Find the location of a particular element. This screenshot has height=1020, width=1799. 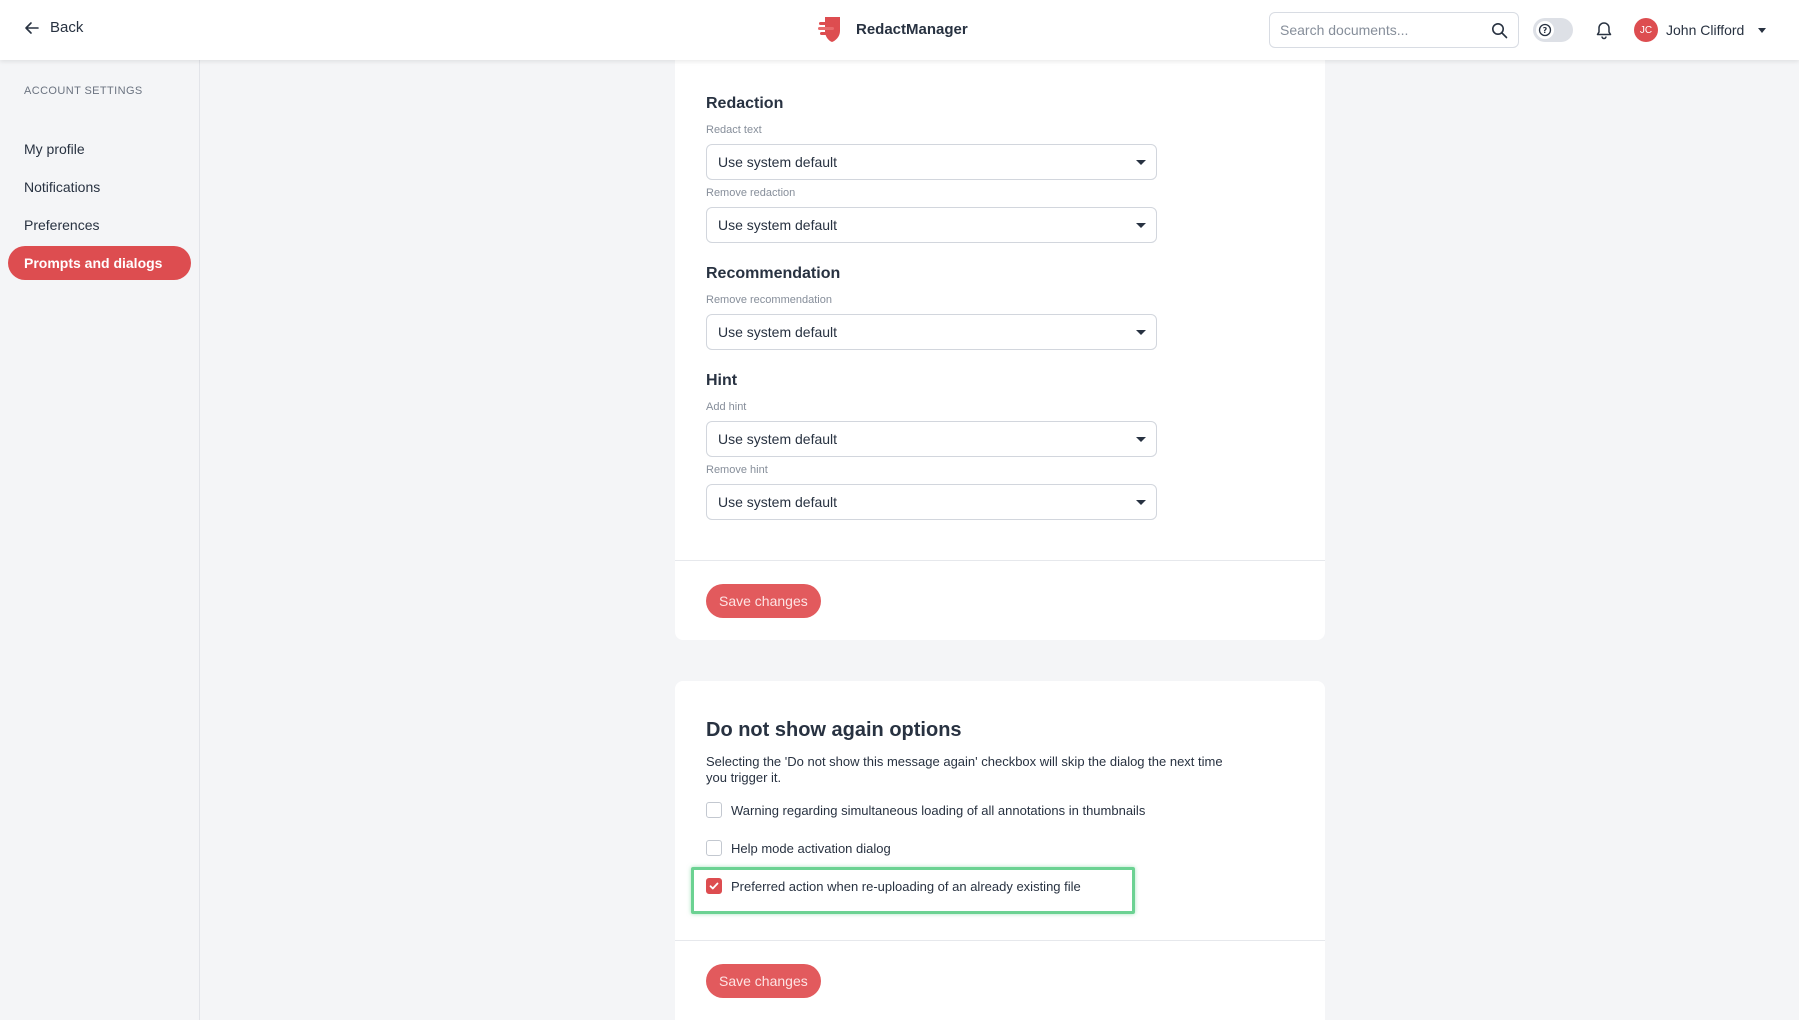

redactmanager-logo-icon is located at coordinates (829, 29).